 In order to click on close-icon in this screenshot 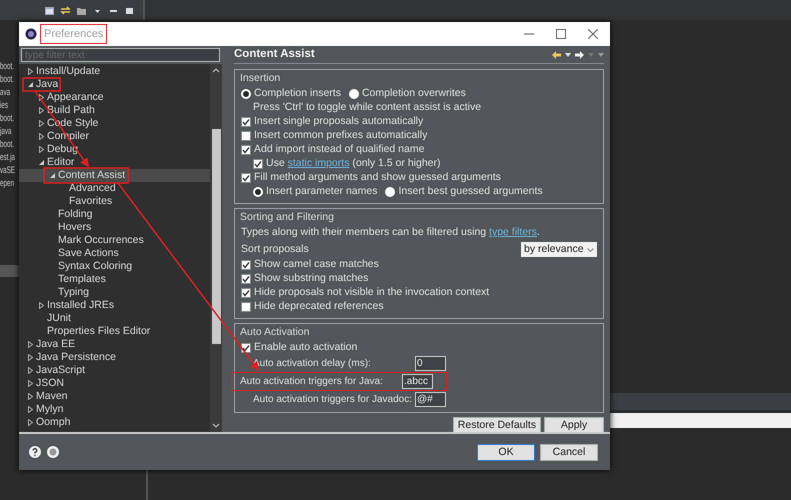, I will do `click(593, 34)`.